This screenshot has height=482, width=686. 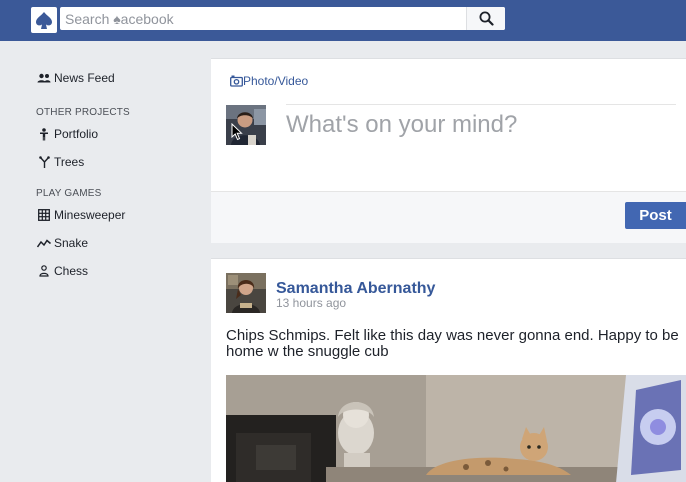 I want to click on people-icon, so click(x=44, y=78).